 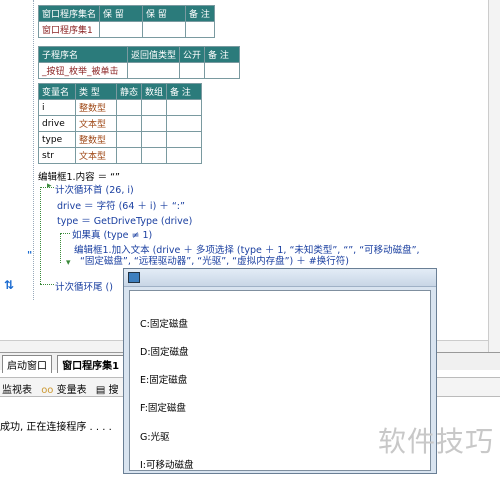 What do you see at coordinates (83, 54) in the screenshot?
I see `col-sub-name: 子程序名` at bounding box center [83, 54].